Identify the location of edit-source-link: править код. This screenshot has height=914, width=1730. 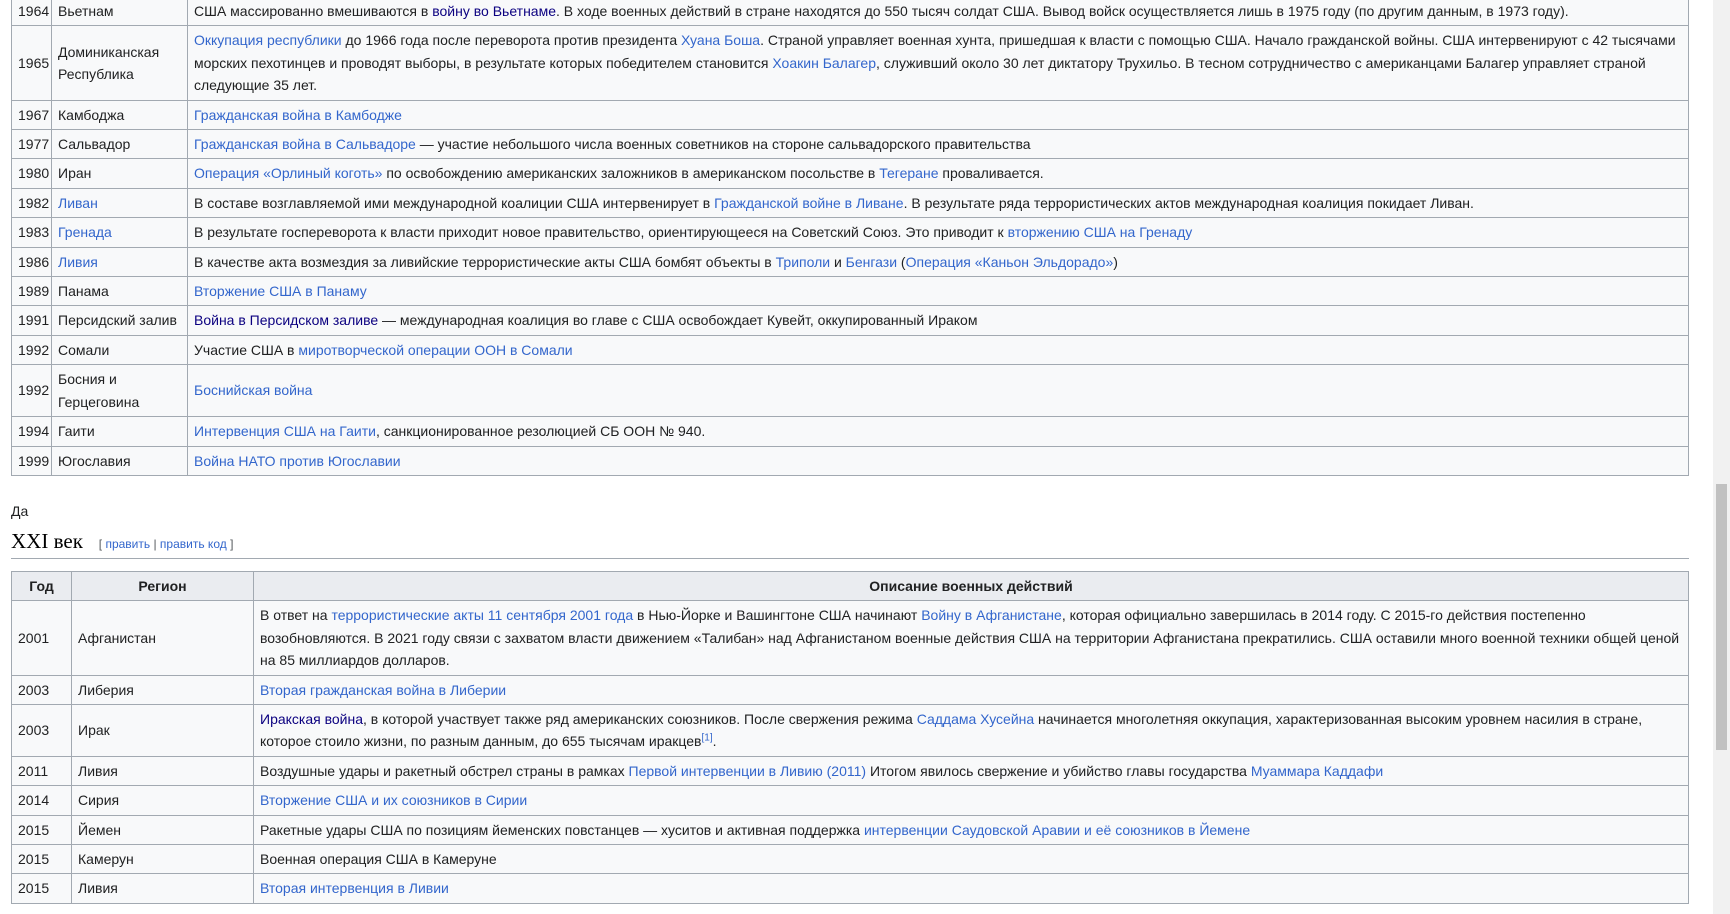
(193, 544).